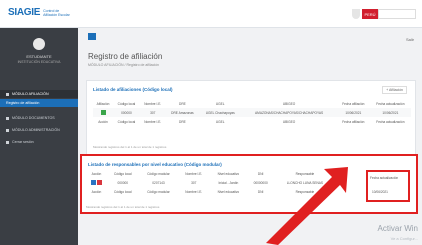 This screenshot has width=422, height=245. Describe the element at coordinates (125, 56) in the screenshot. I see `page-title: Registro de afiliación` at that location.